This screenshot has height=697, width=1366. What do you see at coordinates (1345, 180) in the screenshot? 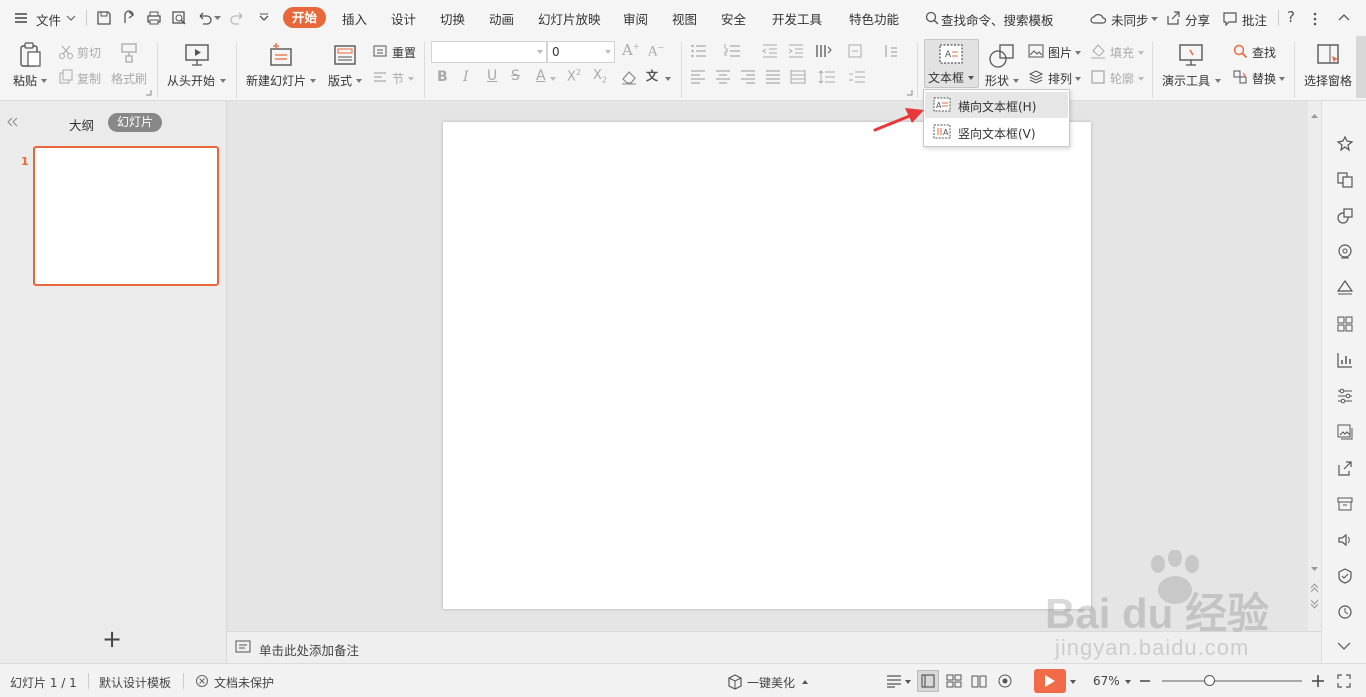
I see `convert-icon` at bounding box center [1345, 180].